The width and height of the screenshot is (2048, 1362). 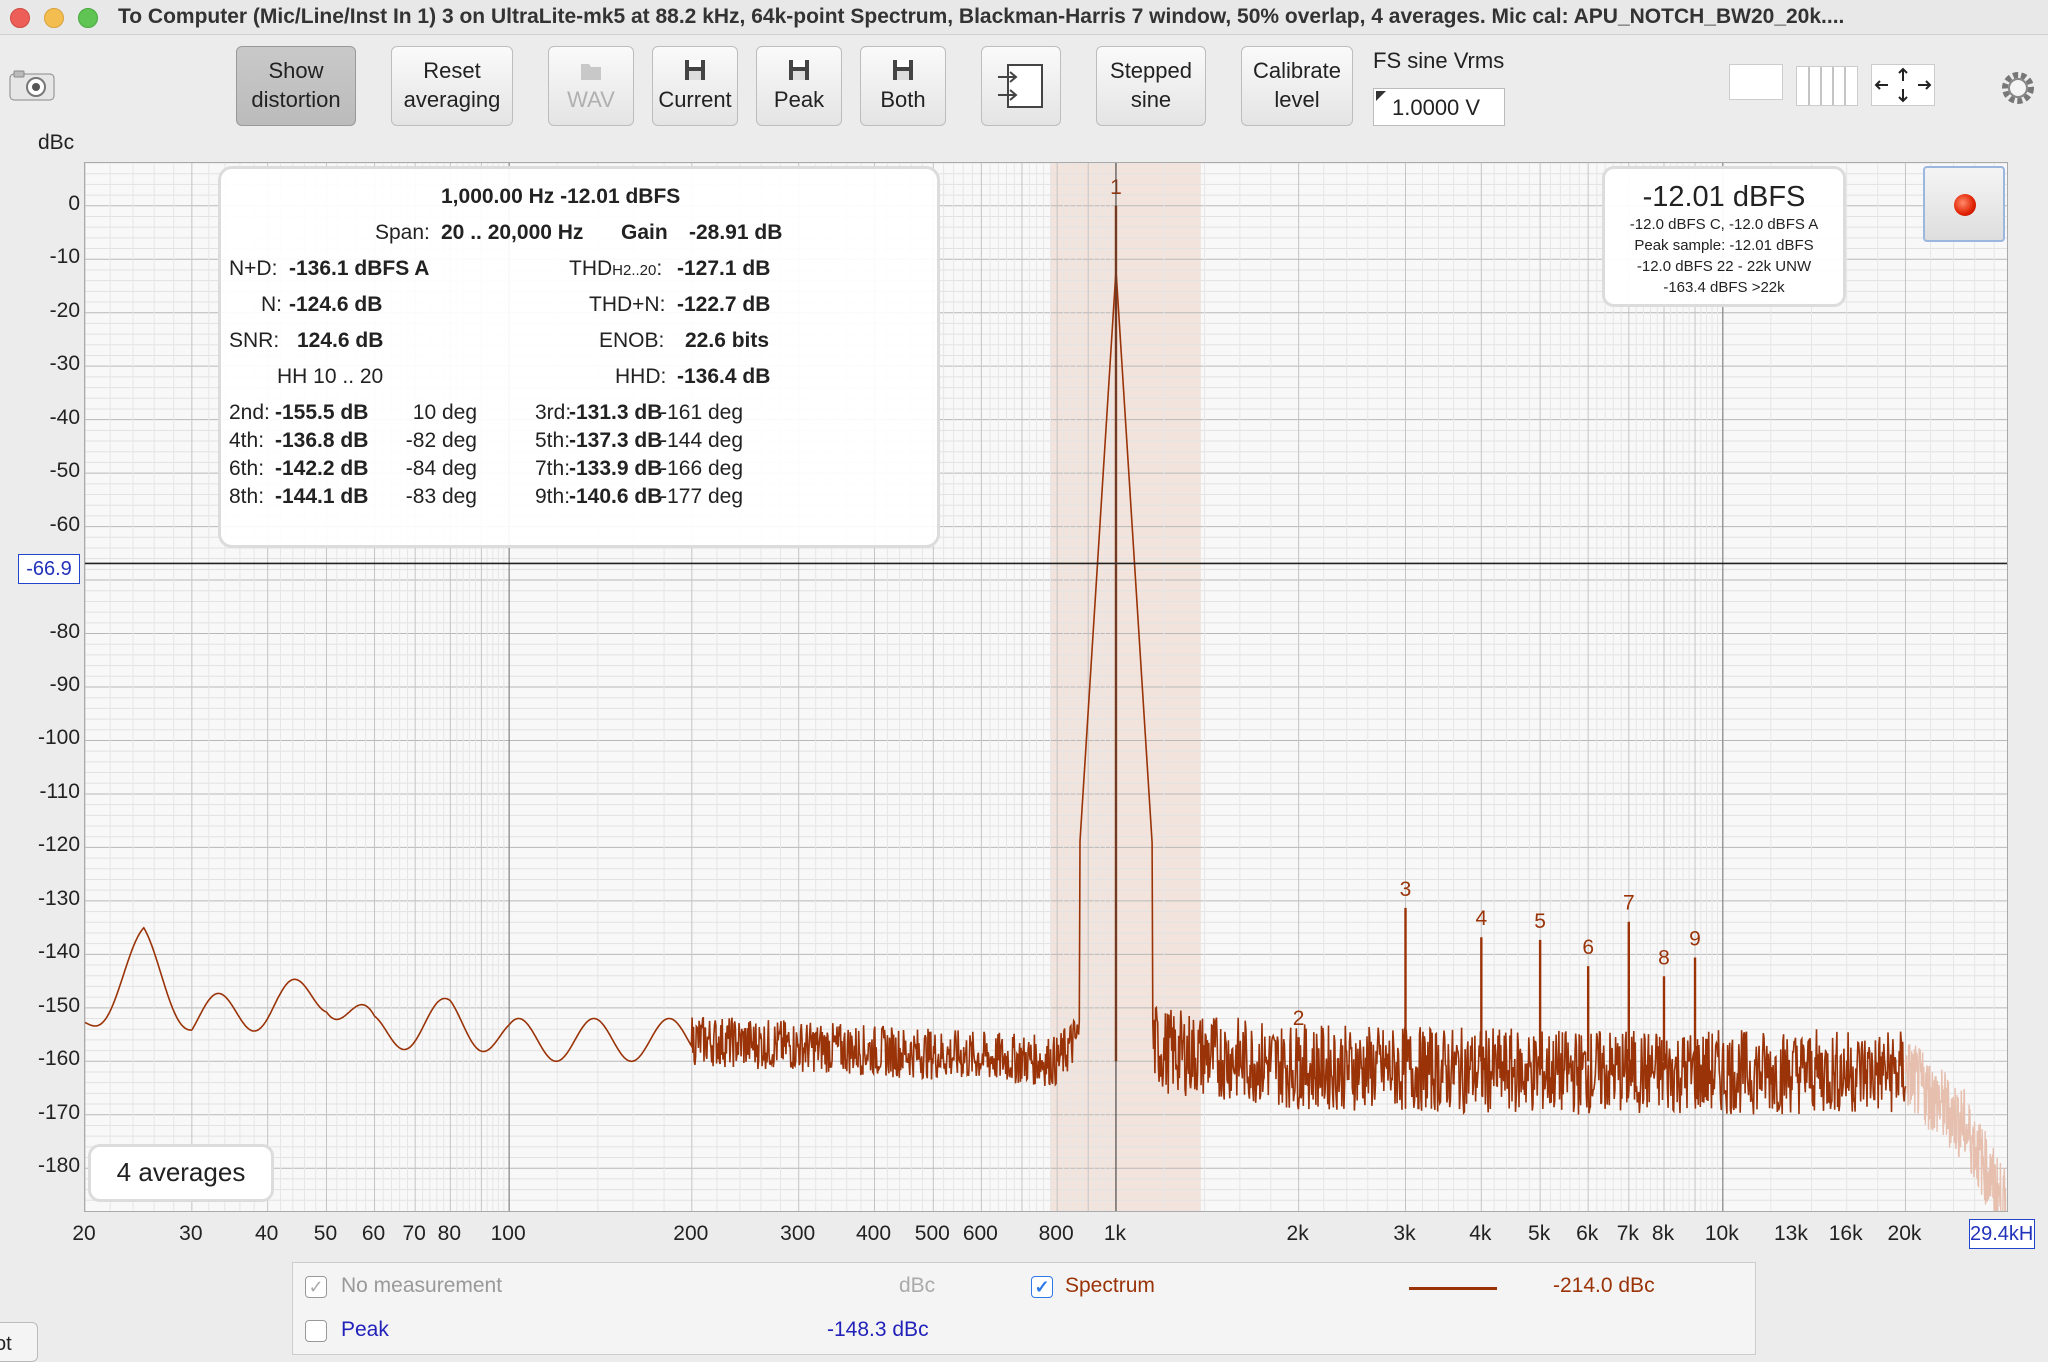 I want to click on y-tick-label: -180, so click(x=58, y=1166).